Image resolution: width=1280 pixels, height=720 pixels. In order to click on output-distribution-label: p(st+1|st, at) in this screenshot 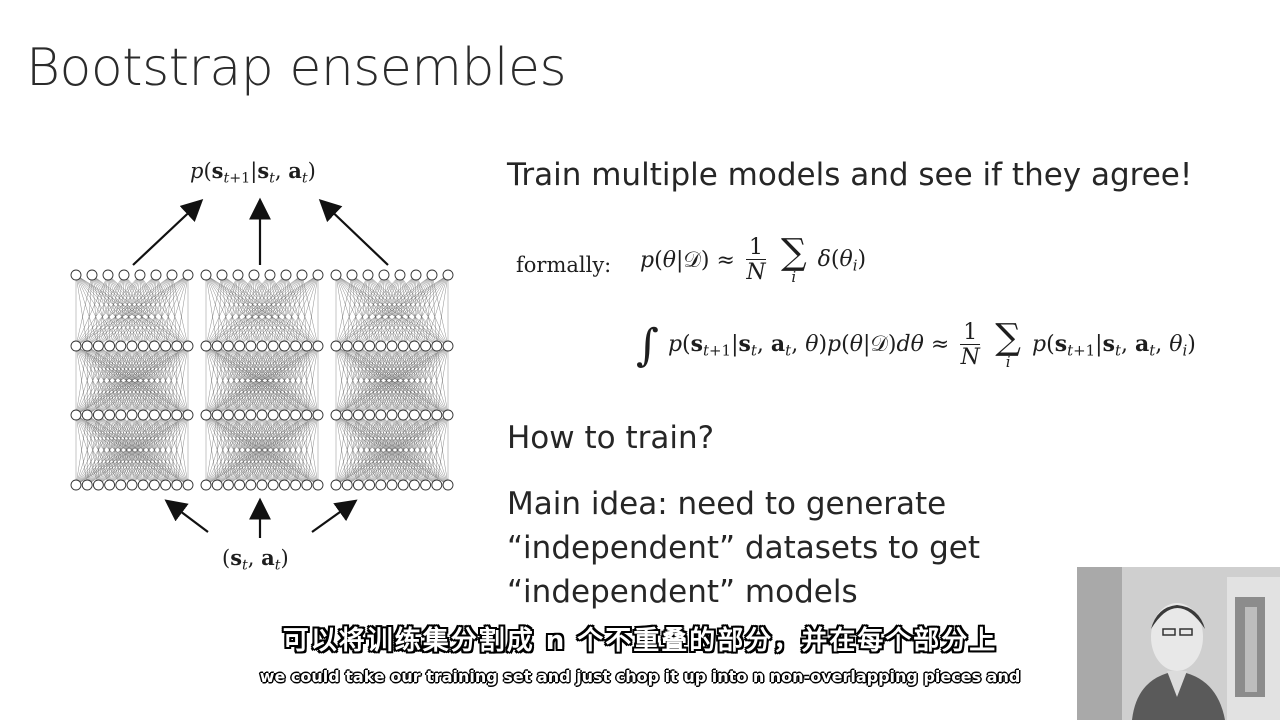, I will do `click(253, 172)`.